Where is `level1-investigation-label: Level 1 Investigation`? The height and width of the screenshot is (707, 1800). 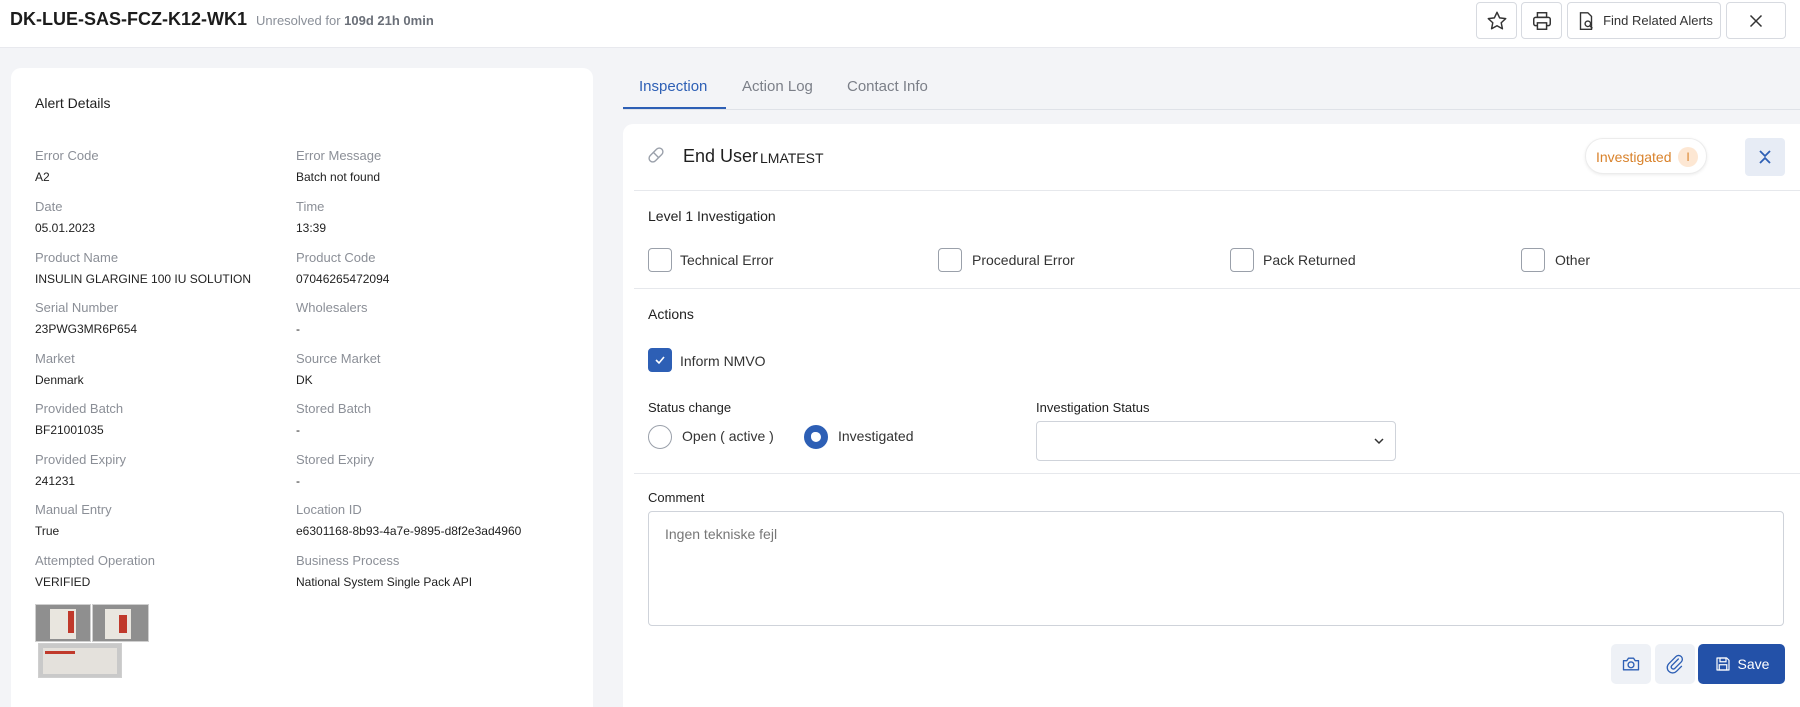
level1-investigation-label: Level 1 Investigation is located at coordinates (712, 216).